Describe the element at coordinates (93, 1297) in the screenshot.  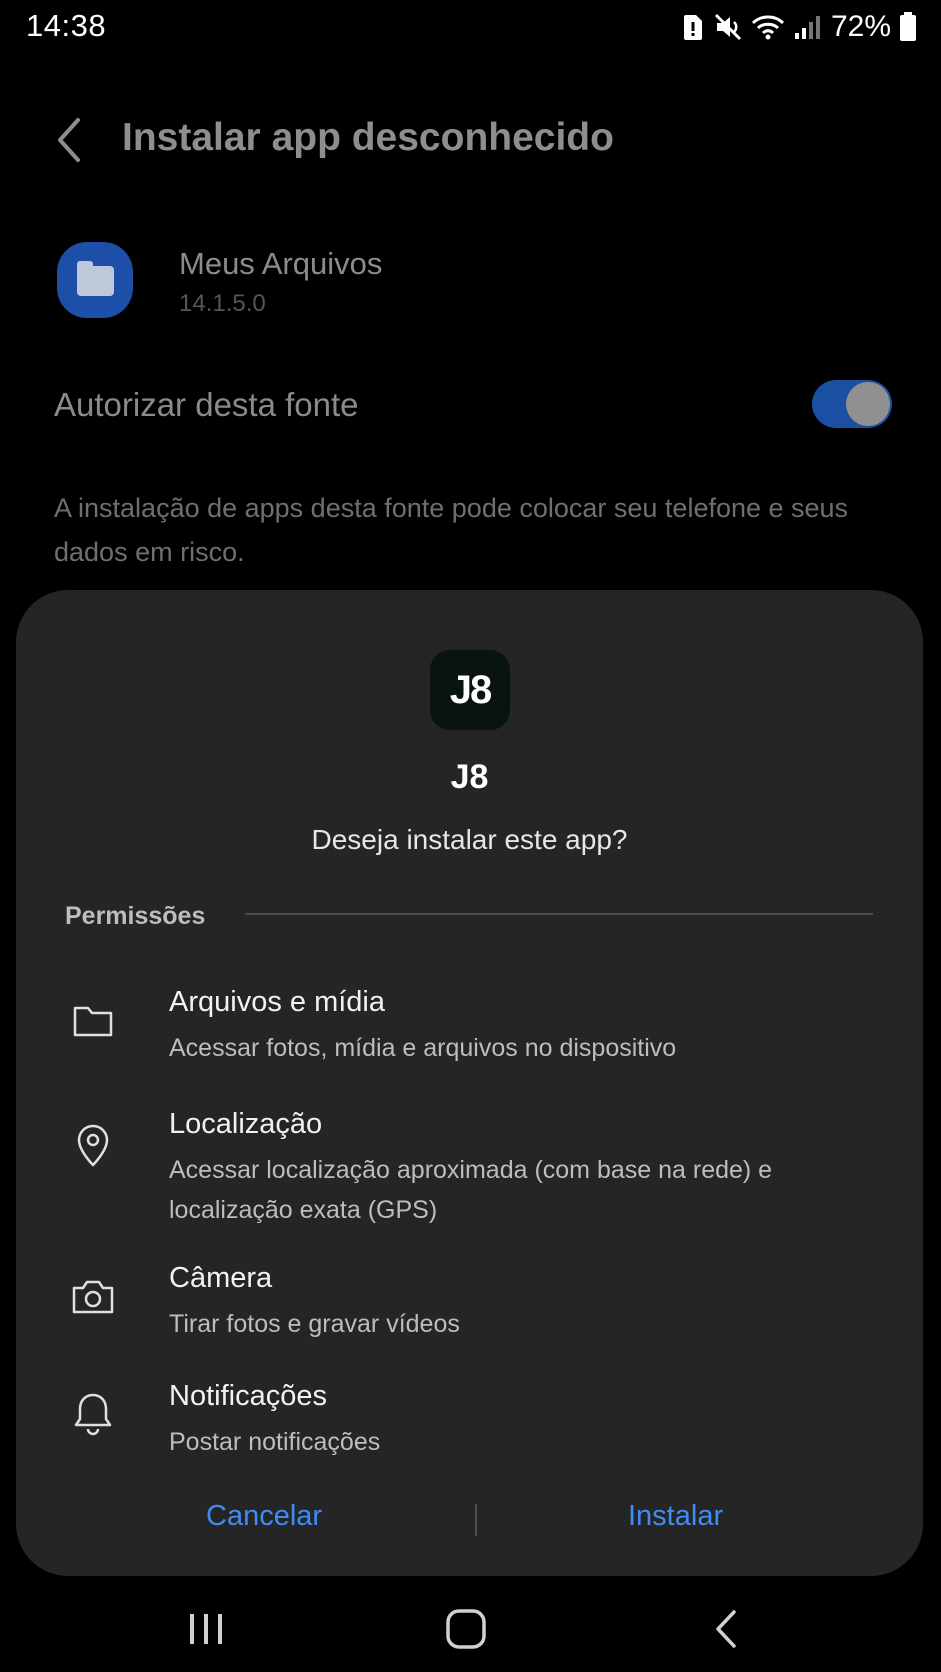
I see `camera-icon` at that location.